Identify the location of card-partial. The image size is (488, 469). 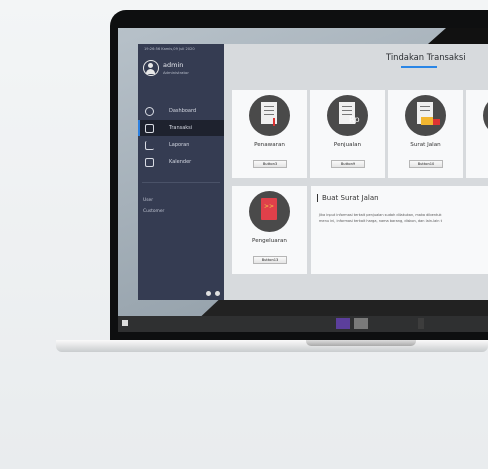
(477, 134).